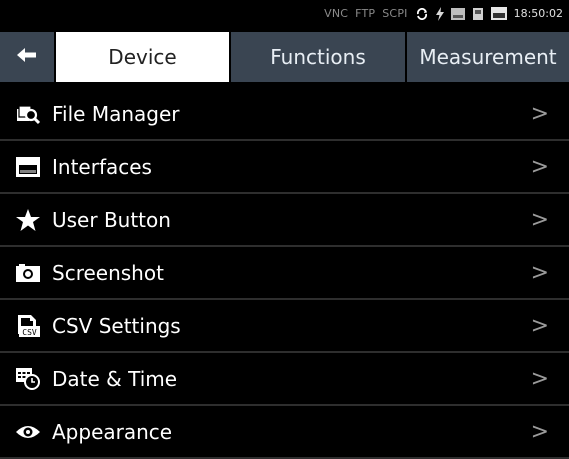 The height and width of the screenshot is (459, 569). Describe the element at coordinates (28, 432) in the screenshot. I see `eye-icon` at that location.